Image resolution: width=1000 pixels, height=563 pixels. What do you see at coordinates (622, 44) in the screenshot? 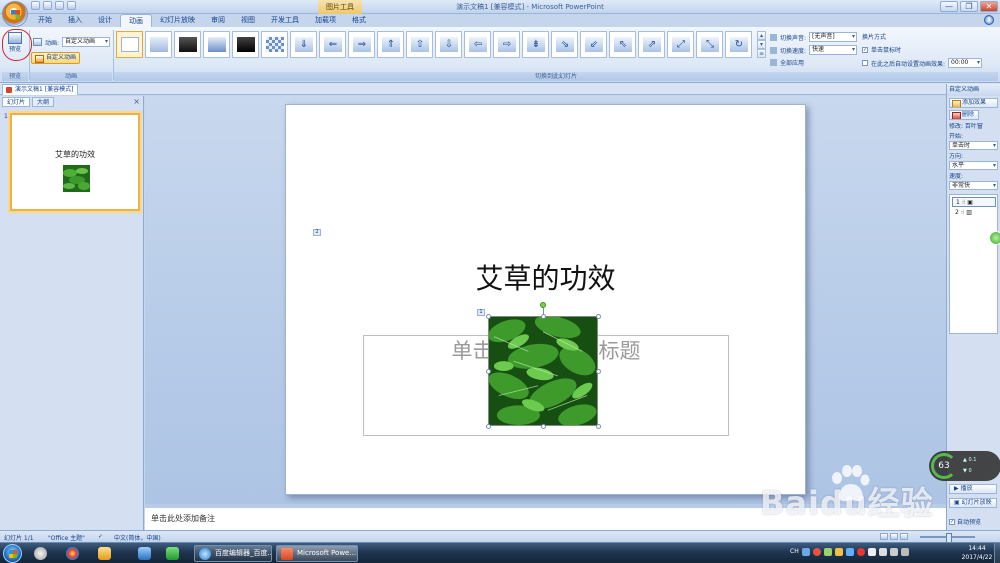
I see `transition-thumb-18: ⇖` at bounding box center [622, 44].